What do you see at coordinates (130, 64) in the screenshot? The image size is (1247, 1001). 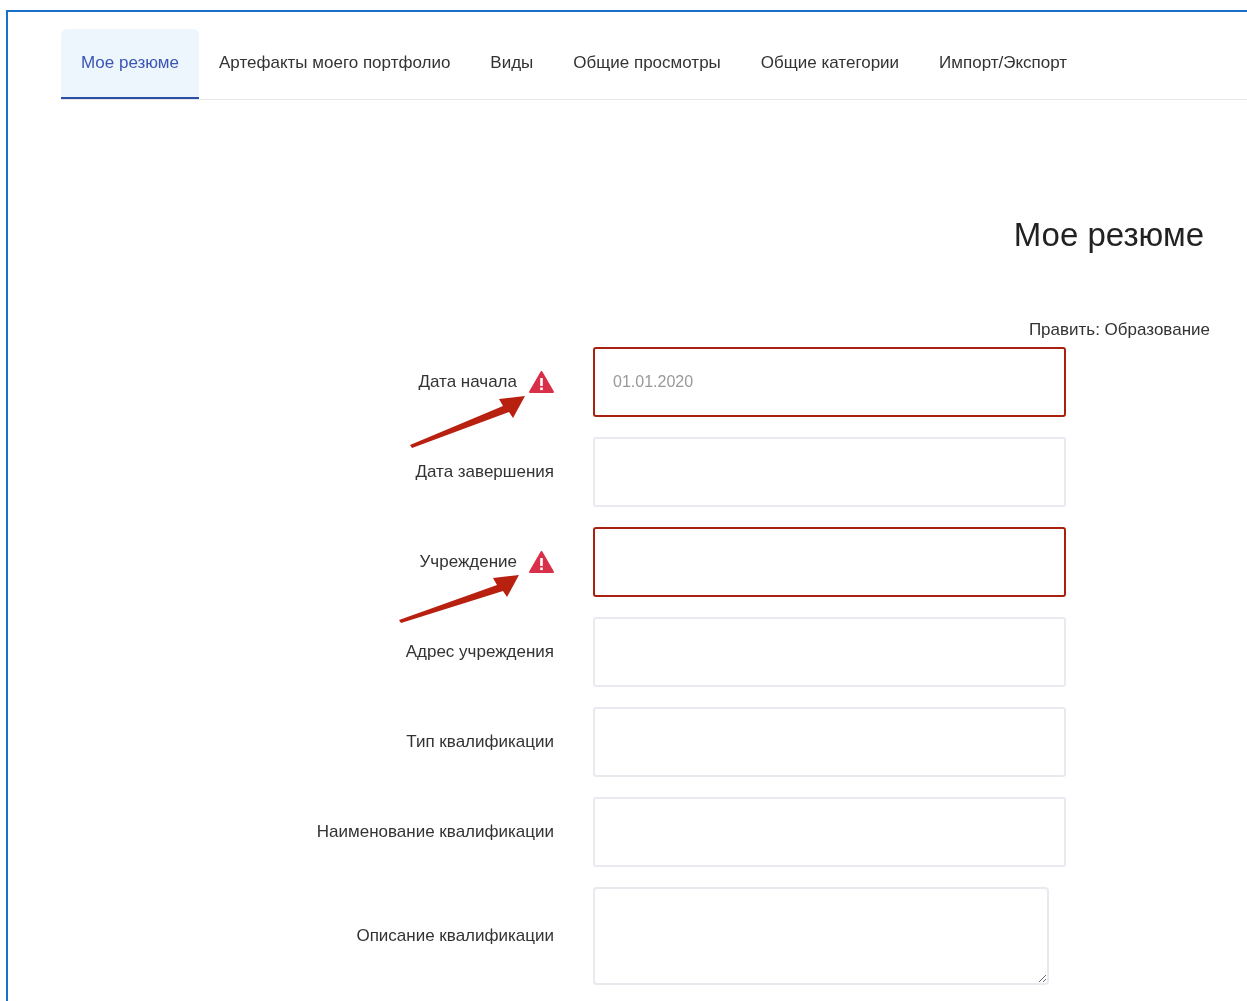 I see `tab: Мое резюме` at bounding box center [130, 64].